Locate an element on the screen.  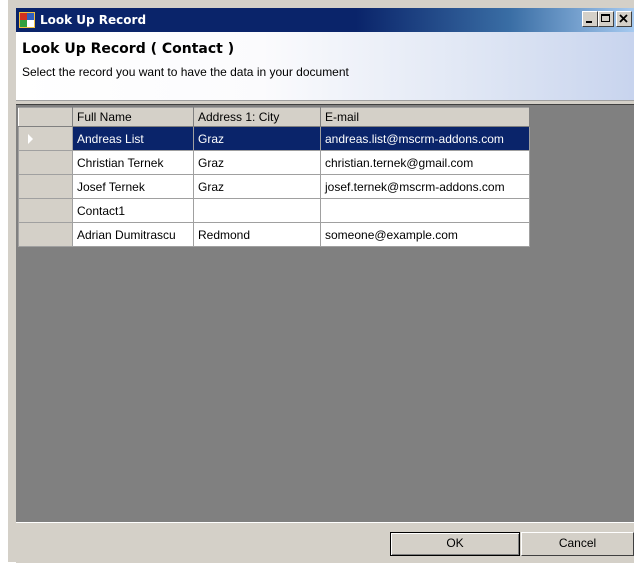
cell-email: christian.ternek@gmail.com is located at coordinates (425, 162).